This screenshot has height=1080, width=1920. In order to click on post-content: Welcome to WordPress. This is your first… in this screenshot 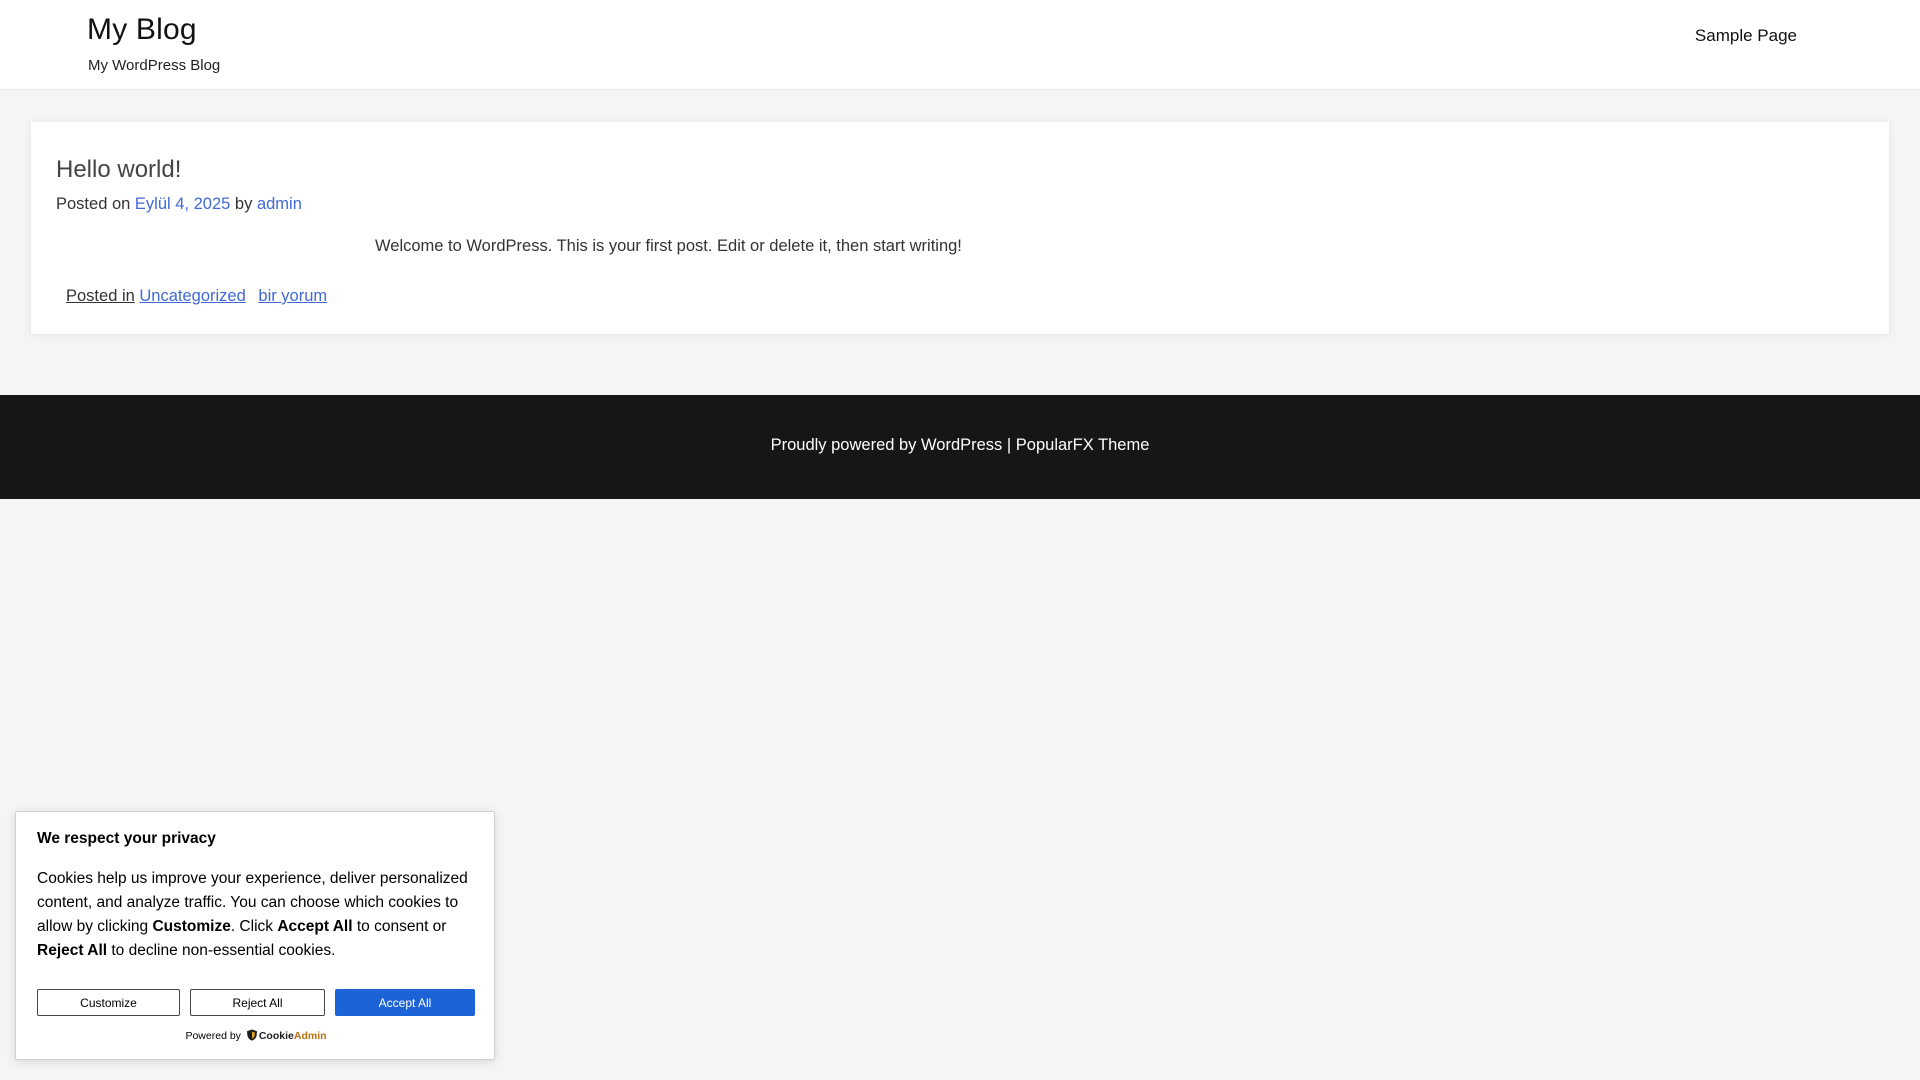, I will do `click(668, 246)`.